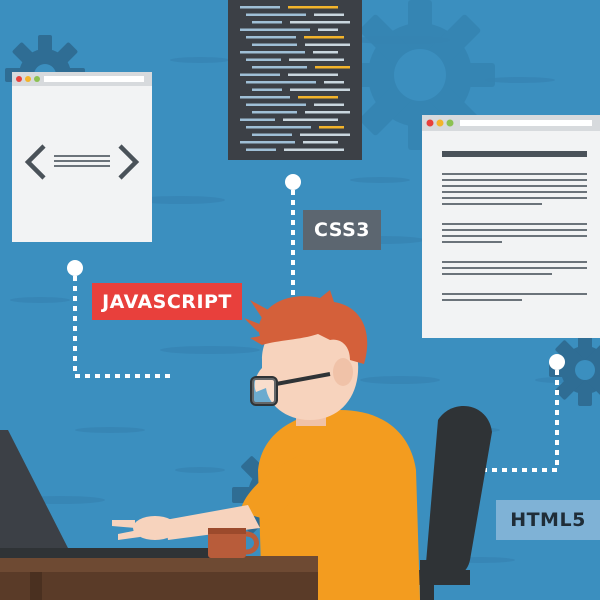 Image resolution: width=600 pixels, height=600 pixels. What do you see at coordinates (159, 564) in the screenshot?
I see `desk` at bounding box center [159, 564].